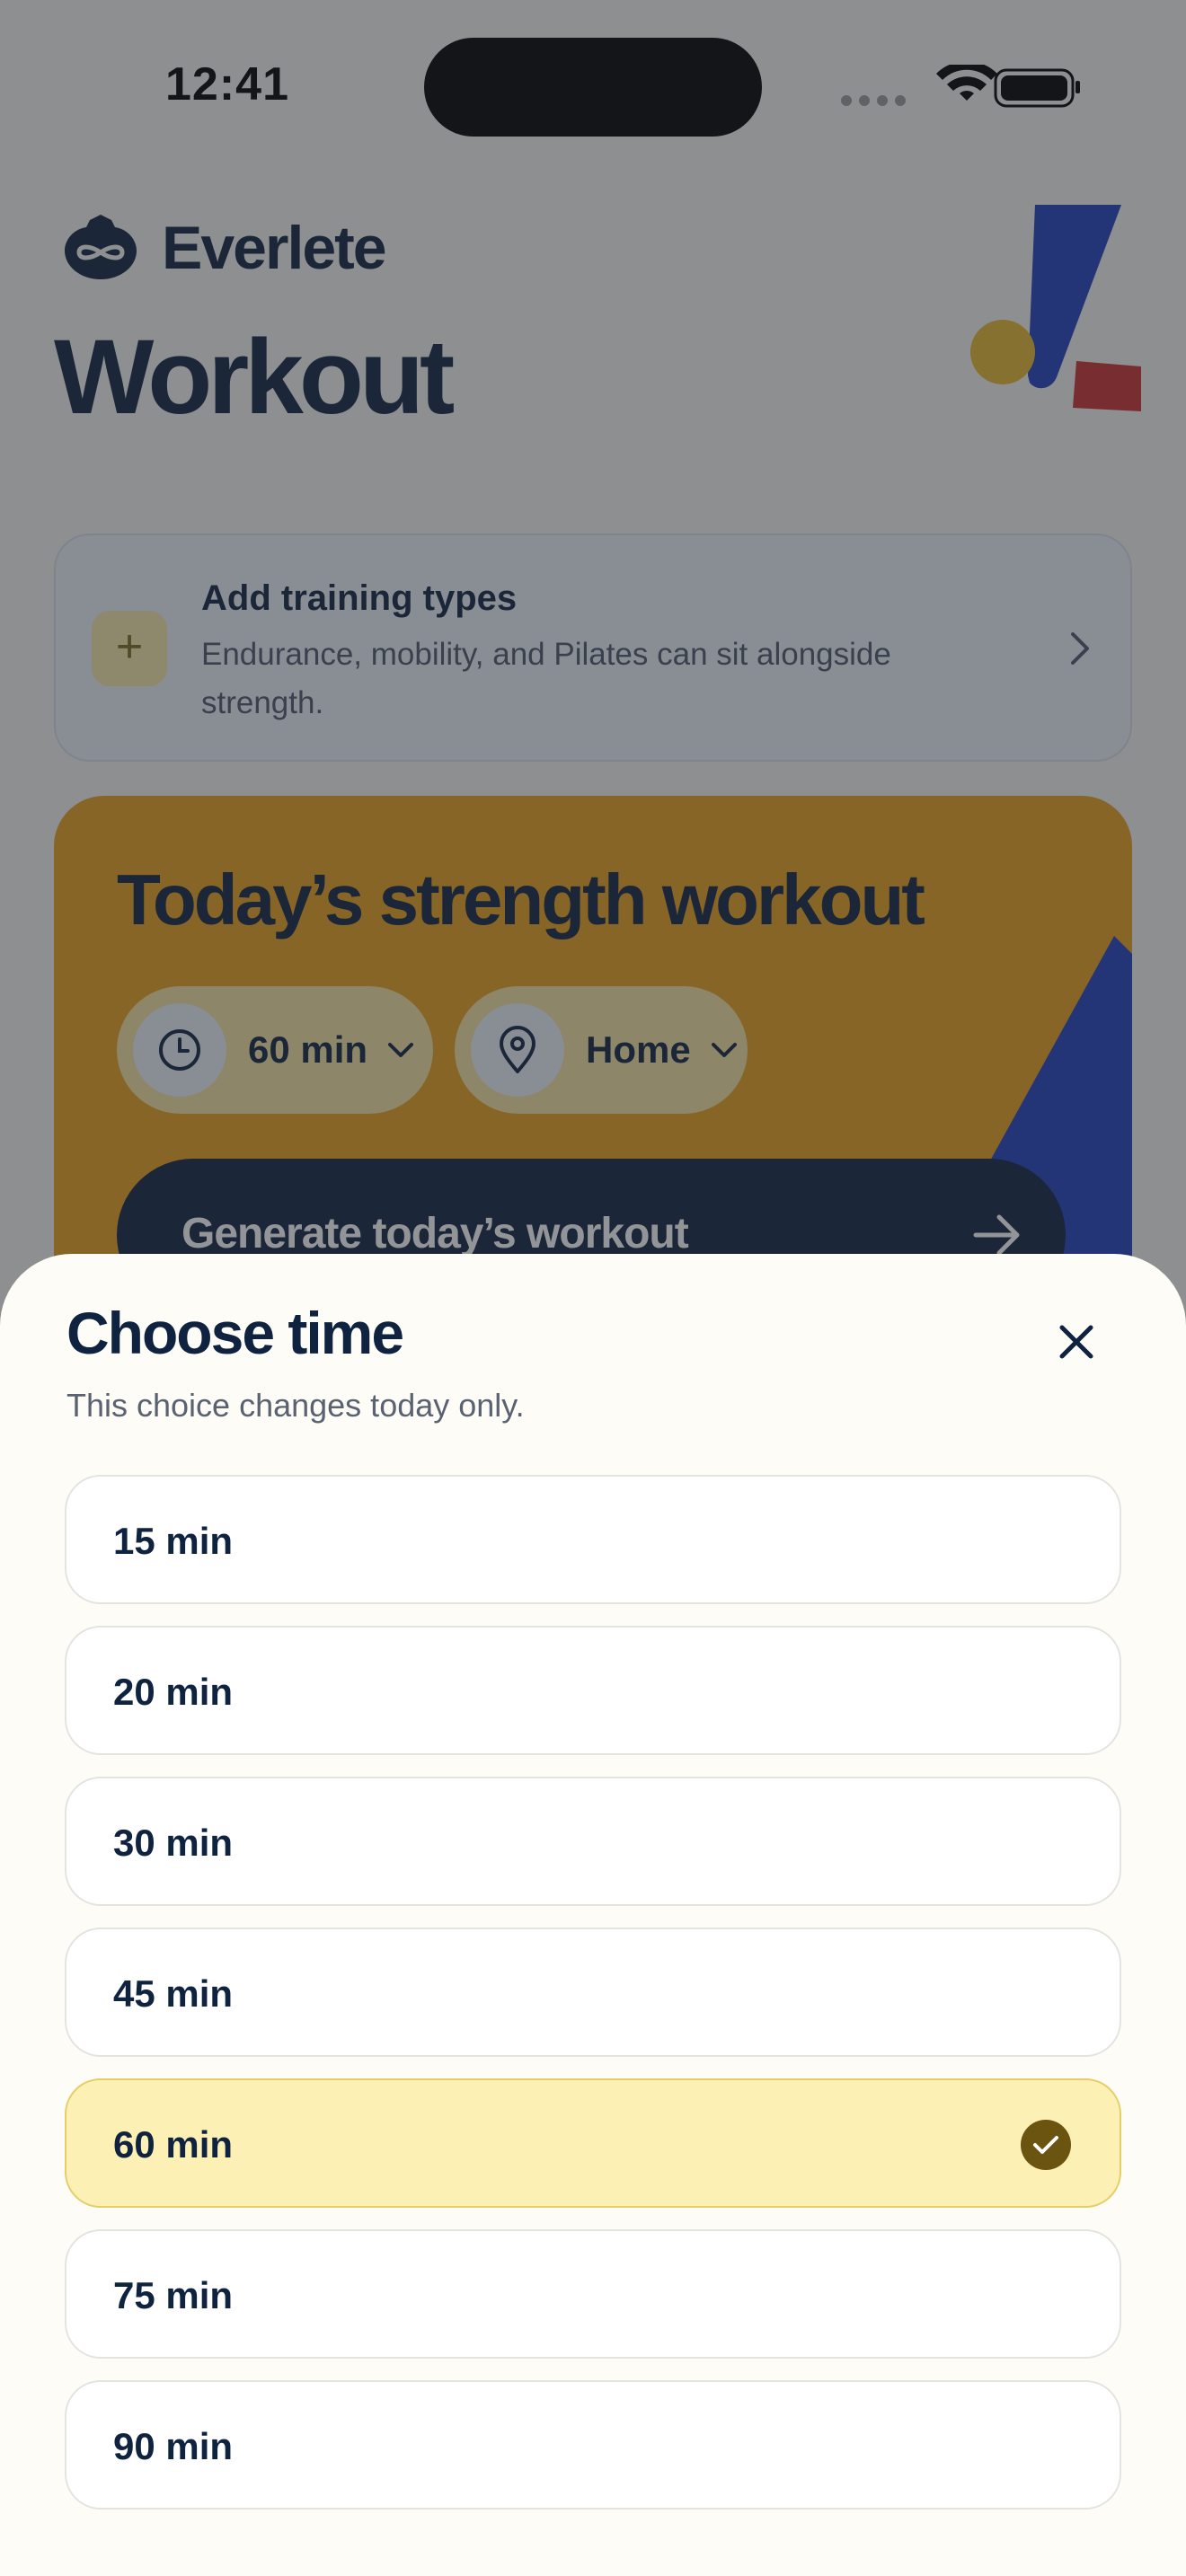 The height and width of the screenshot is (2576, 1186). What do you see at coordinates (173, 1843) in the screenshot?
I see `time-option-label: 30 min` at bounding box center [173, 1843].